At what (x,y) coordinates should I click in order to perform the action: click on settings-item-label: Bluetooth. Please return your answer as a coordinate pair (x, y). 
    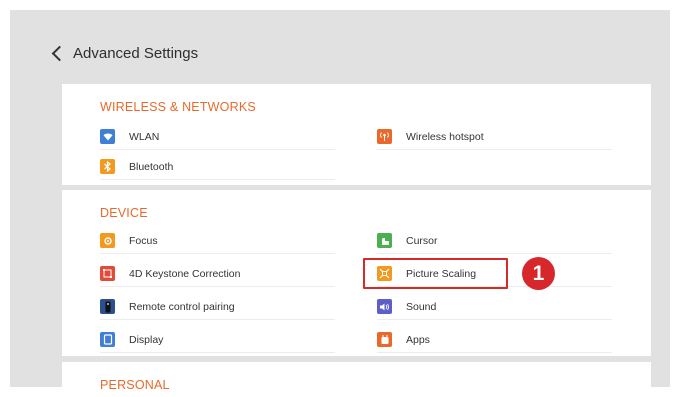
    Looking at the image, I should click on (151, 166).